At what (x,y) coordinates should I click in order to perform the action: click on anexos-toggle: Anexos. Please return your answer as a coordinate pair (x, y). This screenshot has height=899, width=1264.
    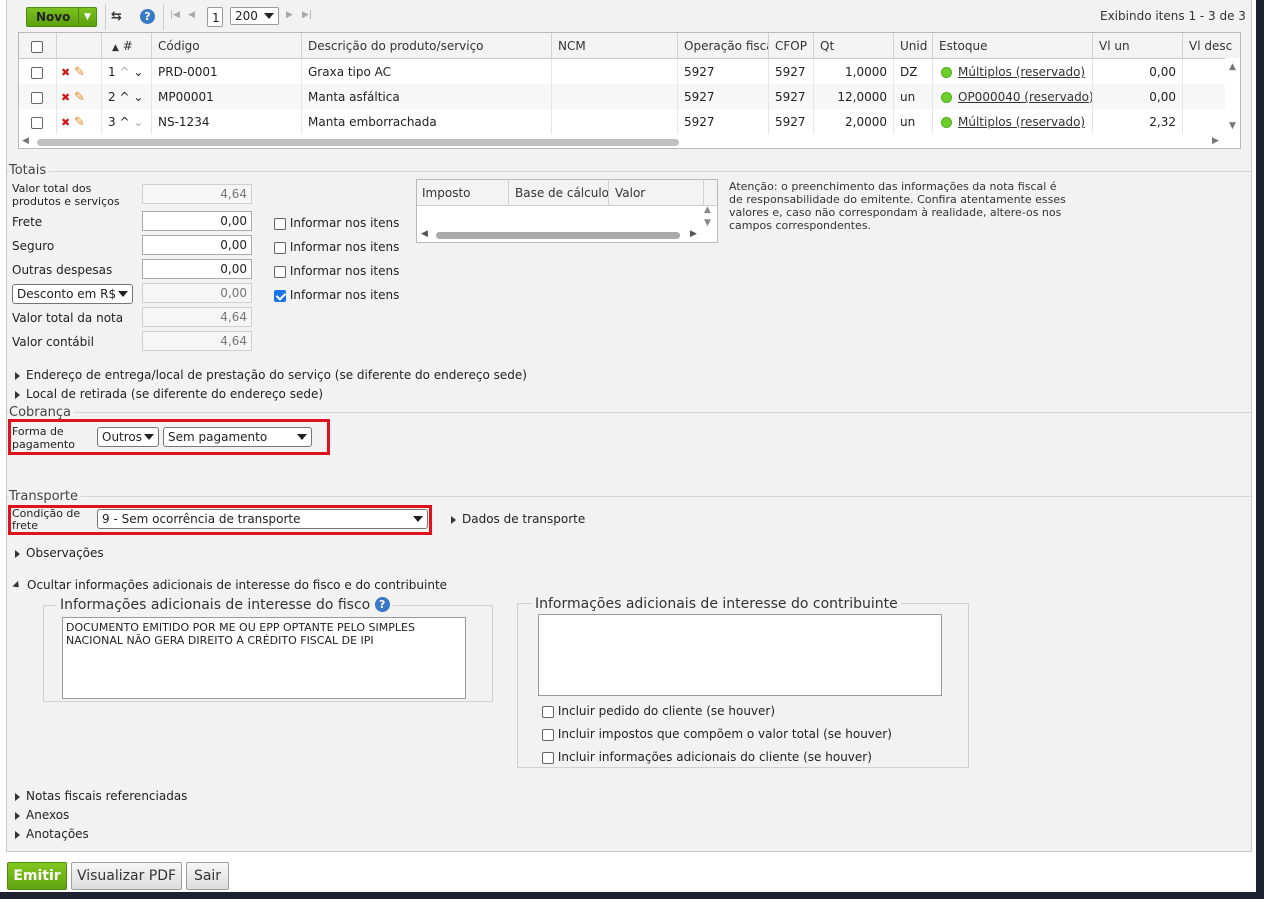
    Looking at the image, I should click on (42, 815).